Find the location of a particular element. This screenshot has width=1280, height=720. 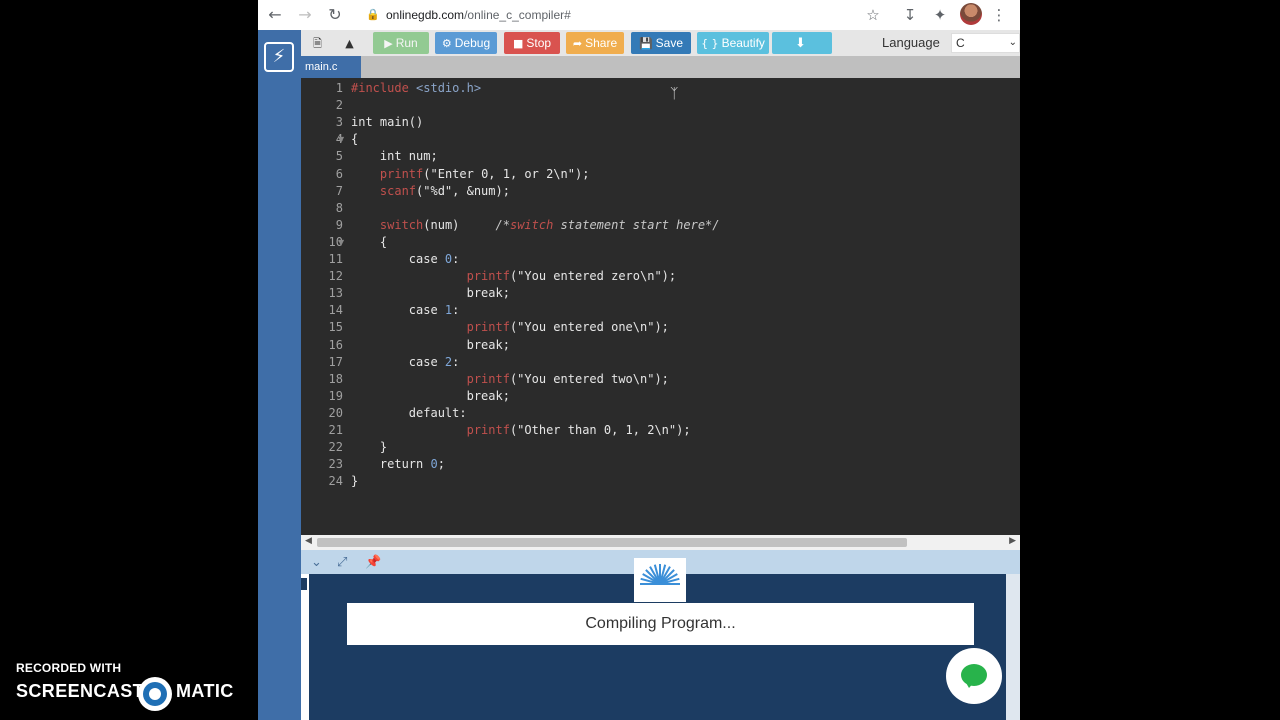

run-label: Run is located at coordinates (406, 43).